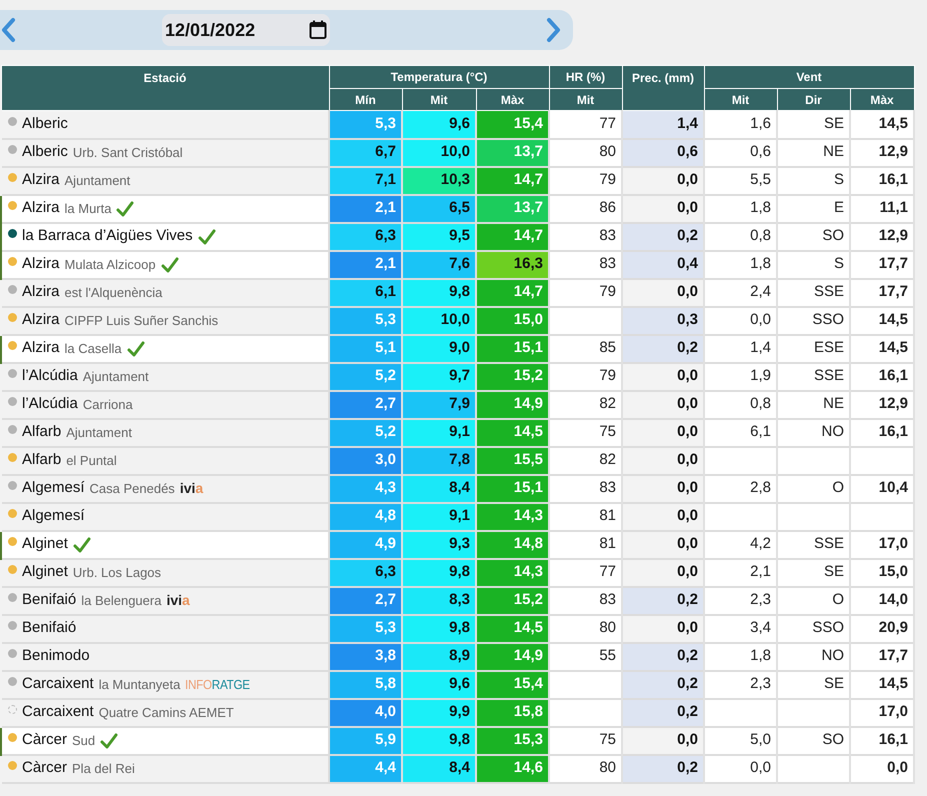 Image resolution: width=927 pixels, height=796 pixels. I want to click on wind-direction-cell: NE, so click(813, 152).